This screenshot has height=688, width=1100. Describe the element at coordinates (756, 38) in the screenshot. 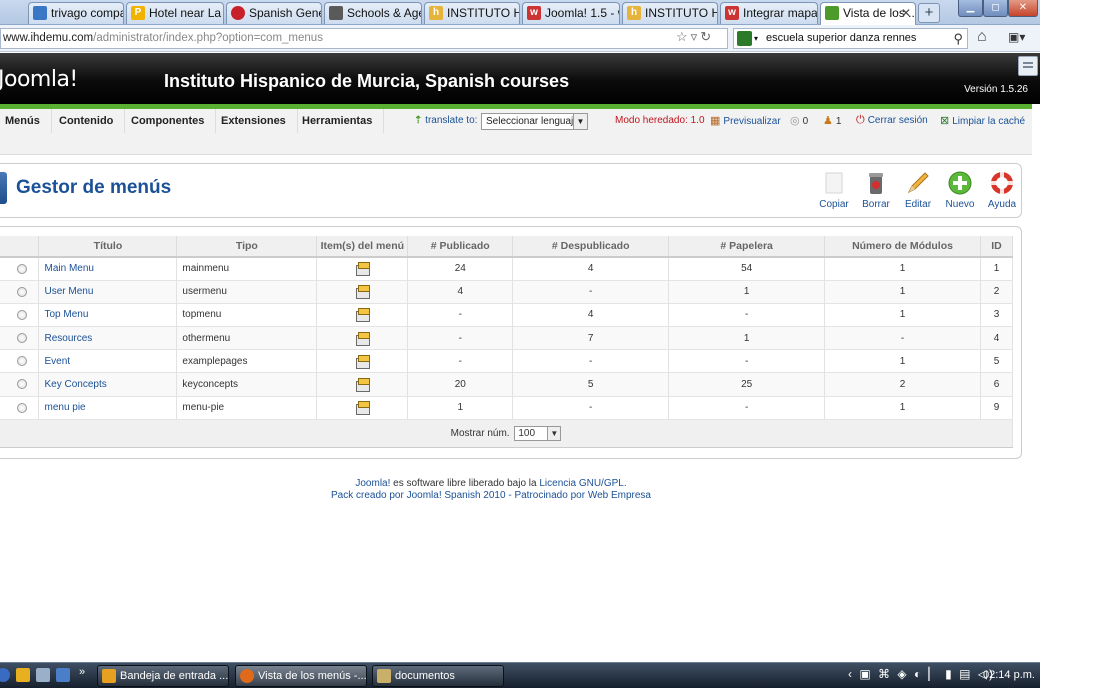

I see `engine-dropdown-icon: ▾` at that location.